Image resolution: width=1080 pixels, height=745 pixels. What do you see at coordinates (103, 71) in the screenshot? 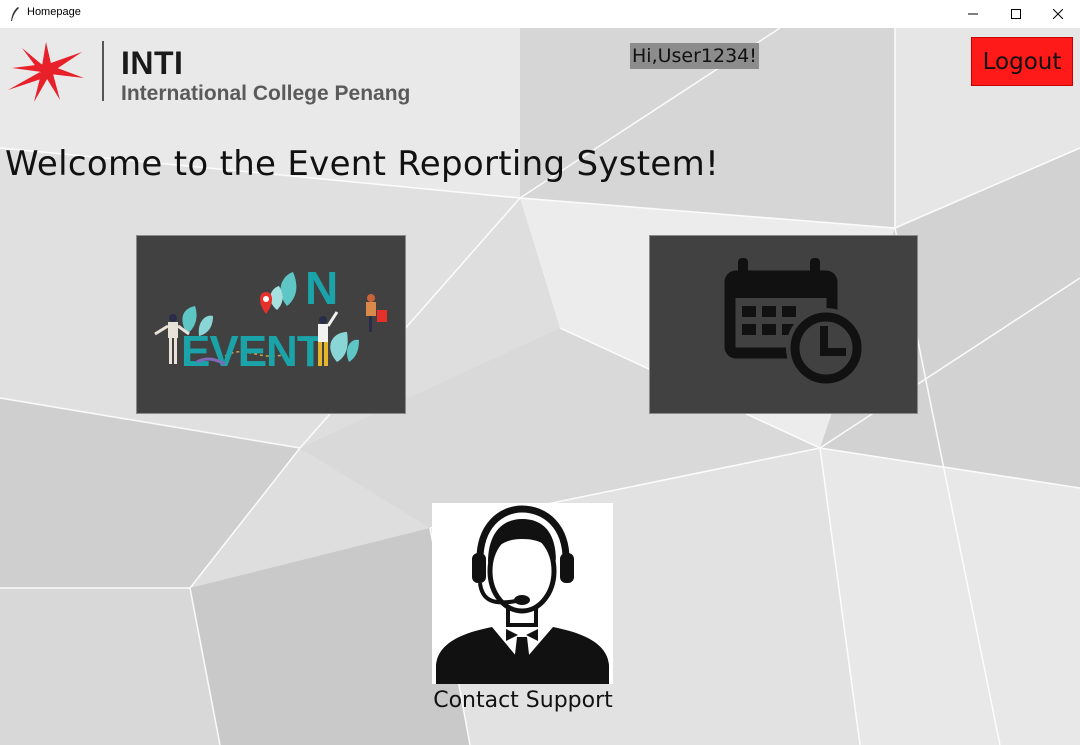
I see `logo-divider` at bounding box center [103, 71].